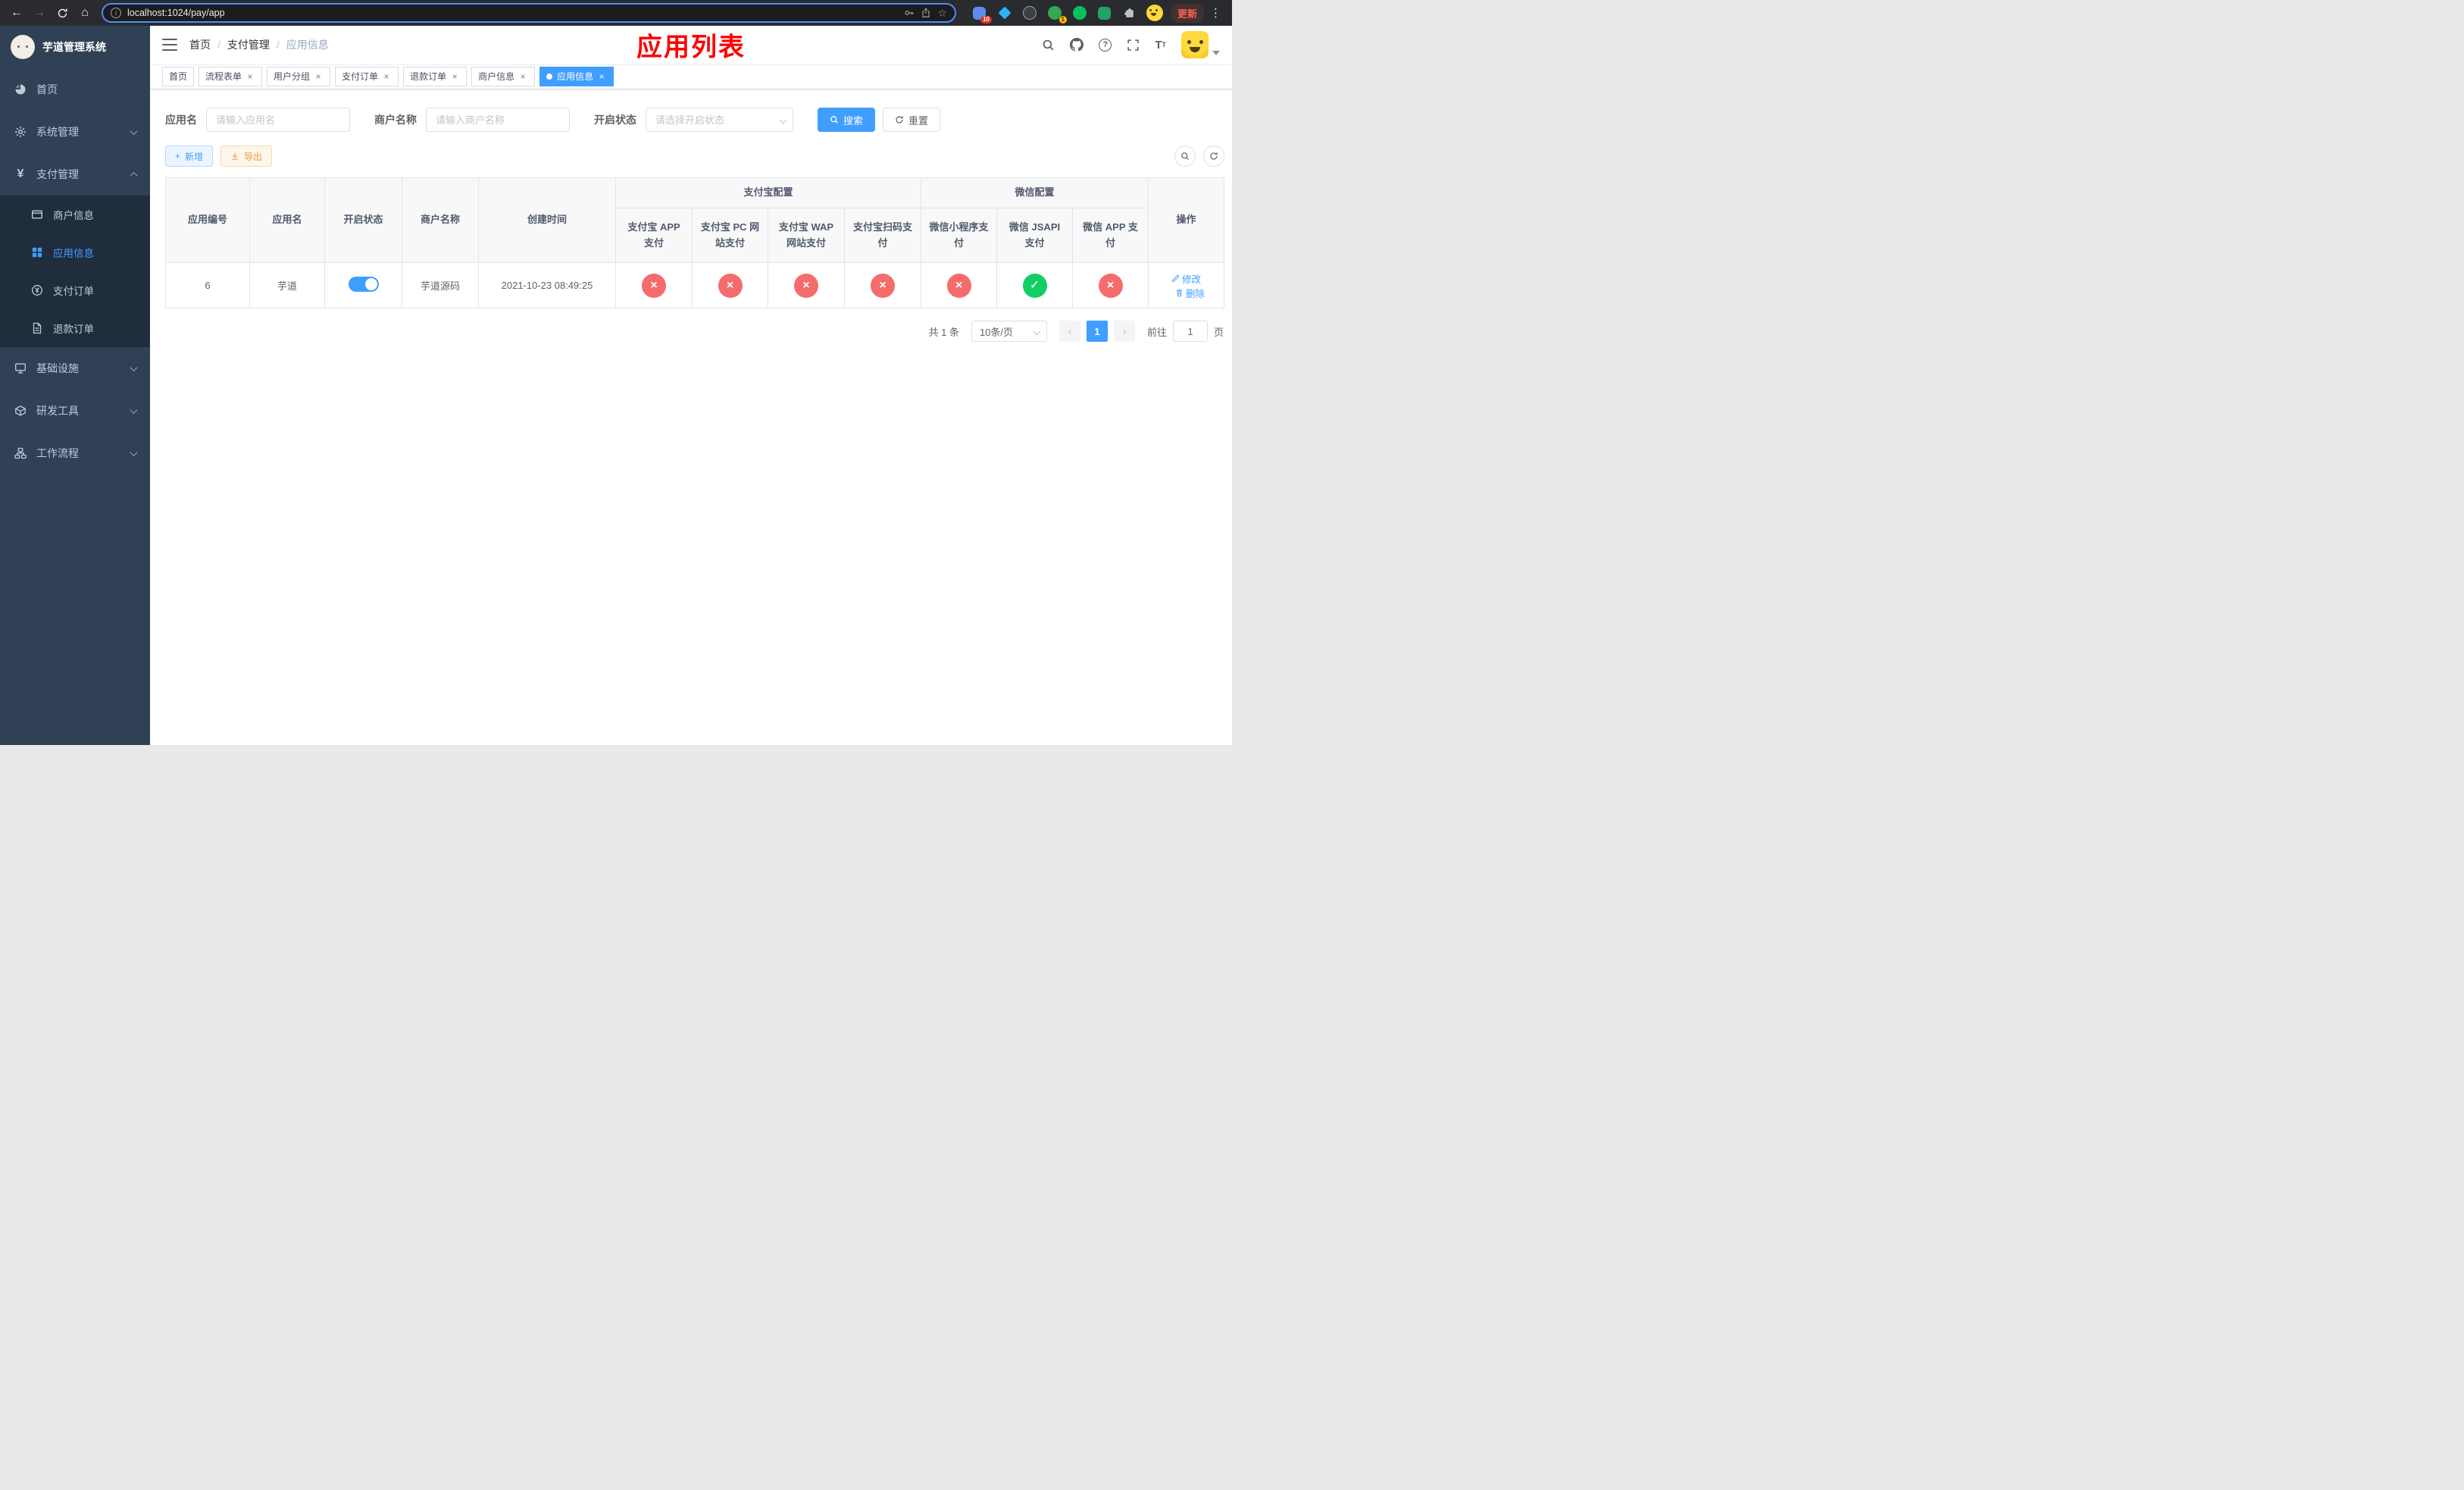 This screenshot has width=2464, height=1490. What do you see at coordinates (1216, 53) in the screenshot?
I see `caret-down-icon` at bounding box center [1216, 53].